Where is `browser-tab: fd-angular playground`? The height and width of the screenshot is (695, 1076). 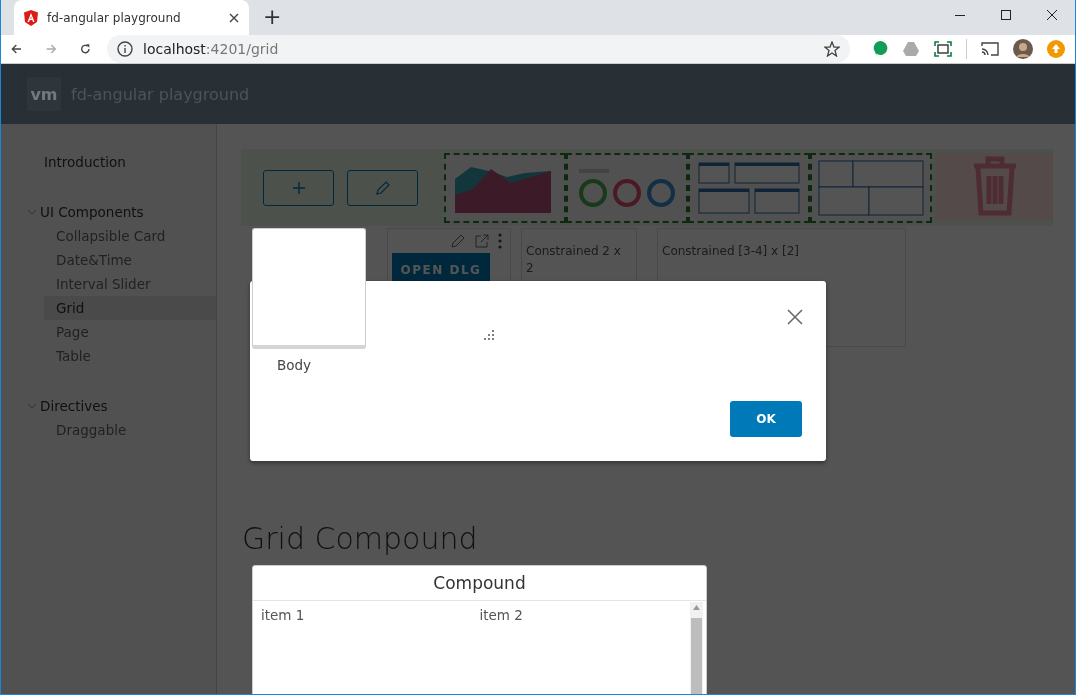
browser-tab: fd-angular playground is located at coordinates (131, 17).